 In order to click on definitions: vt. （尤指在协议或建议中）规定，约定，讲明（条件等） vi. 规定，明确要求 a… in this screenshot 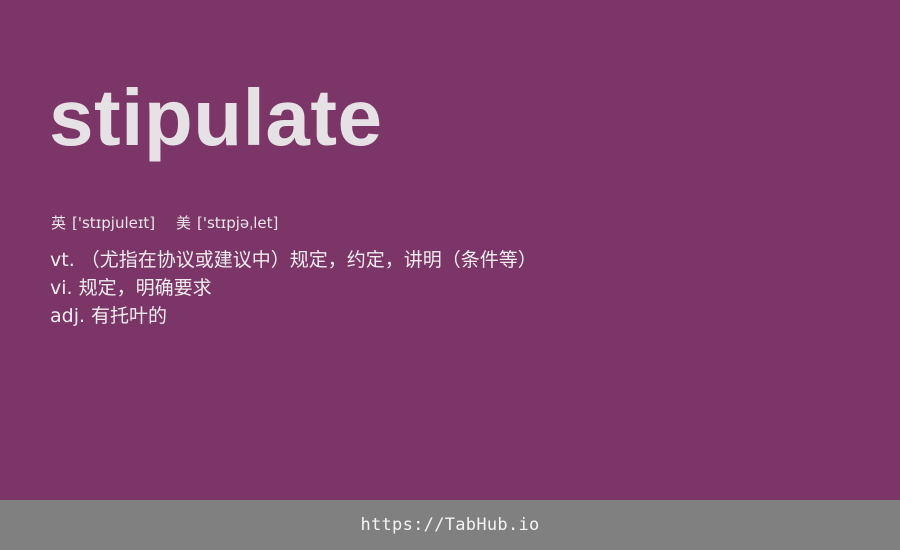, I will do `click(293, 288)`.